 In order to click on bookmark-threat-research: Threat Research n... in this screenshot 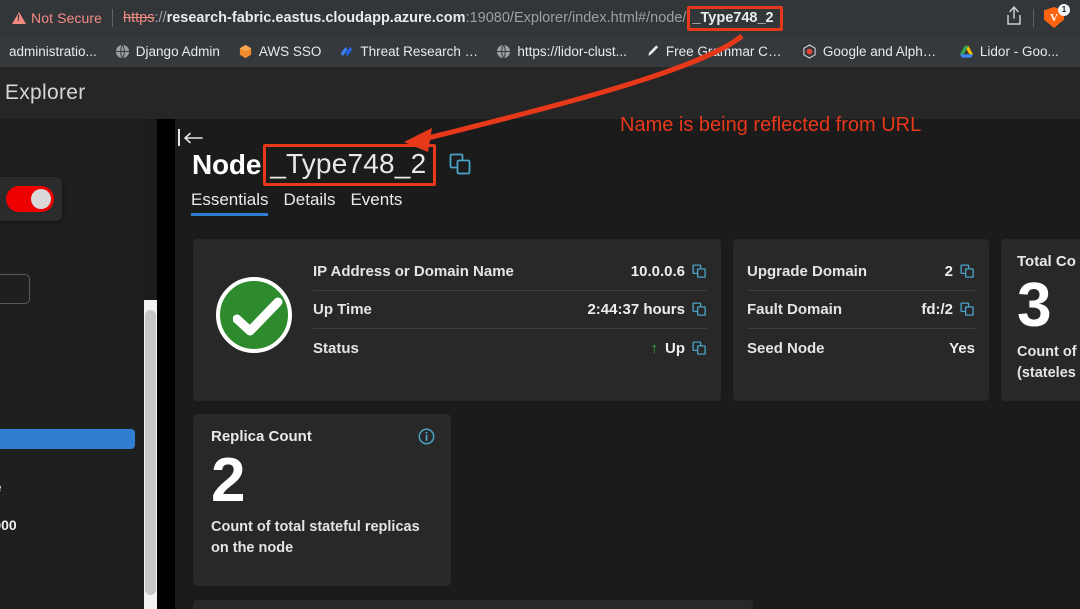, I will do `click(408, 52)`.